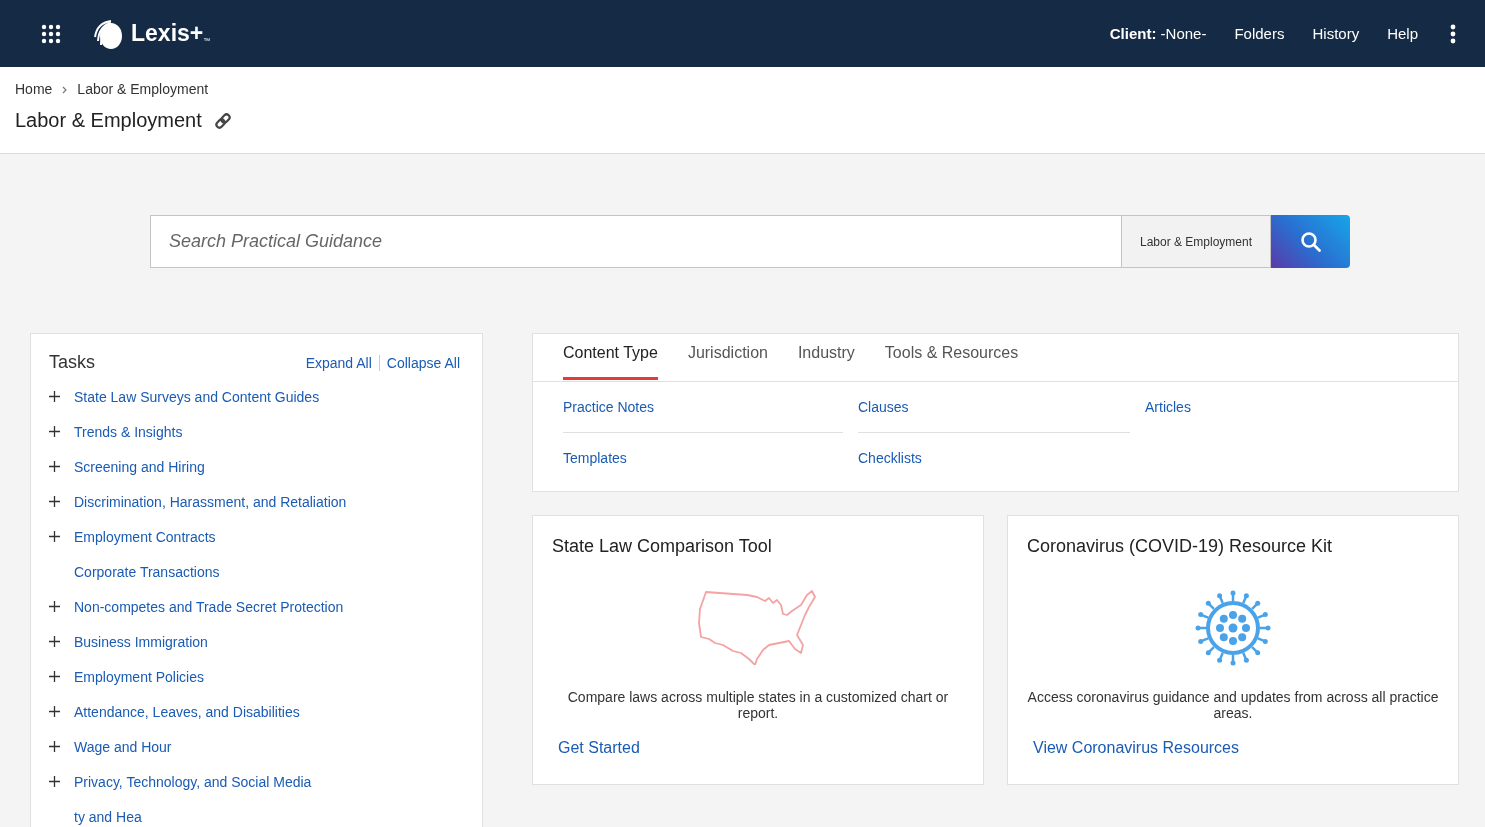 This screenshot has height=827, width=1485. I want to click on apps-menu-icon, so click(51, 33).